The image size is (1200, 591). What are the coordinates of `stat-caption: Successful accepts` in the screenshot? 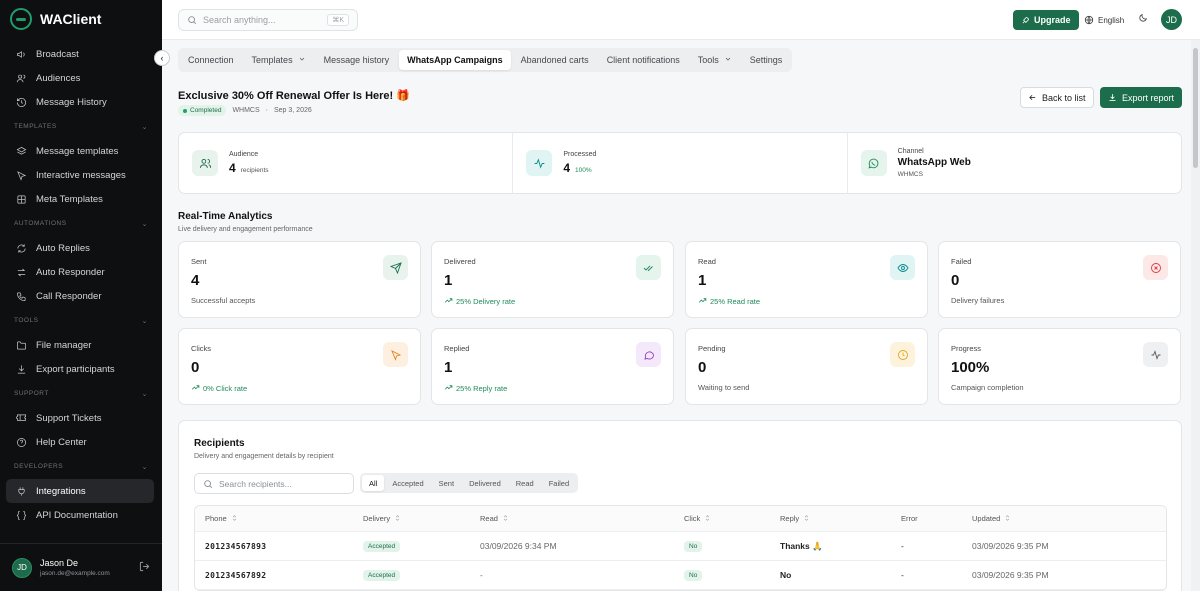 It's located at (223, 300).